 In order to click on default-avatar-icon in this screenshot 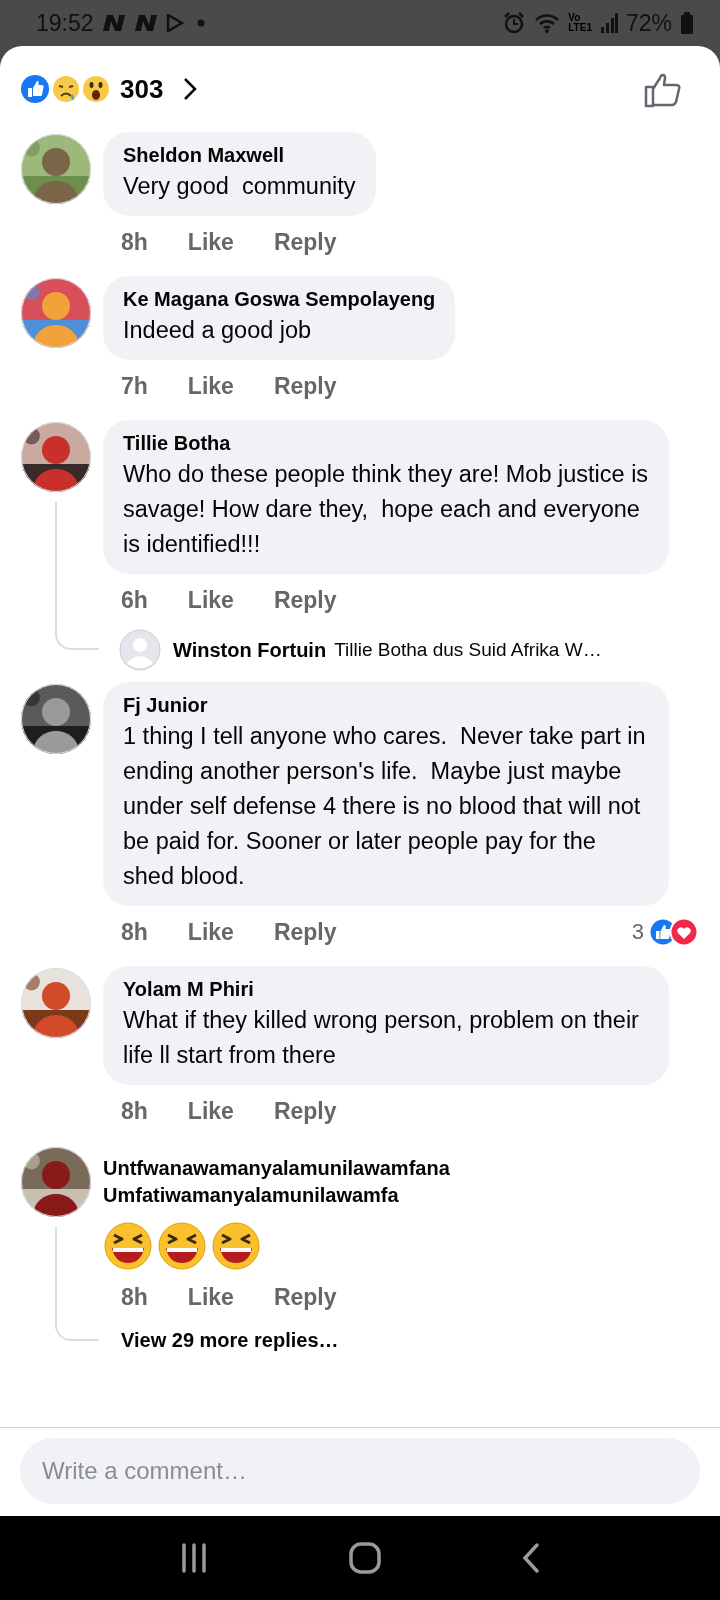, I will do `click(140, 650)`.